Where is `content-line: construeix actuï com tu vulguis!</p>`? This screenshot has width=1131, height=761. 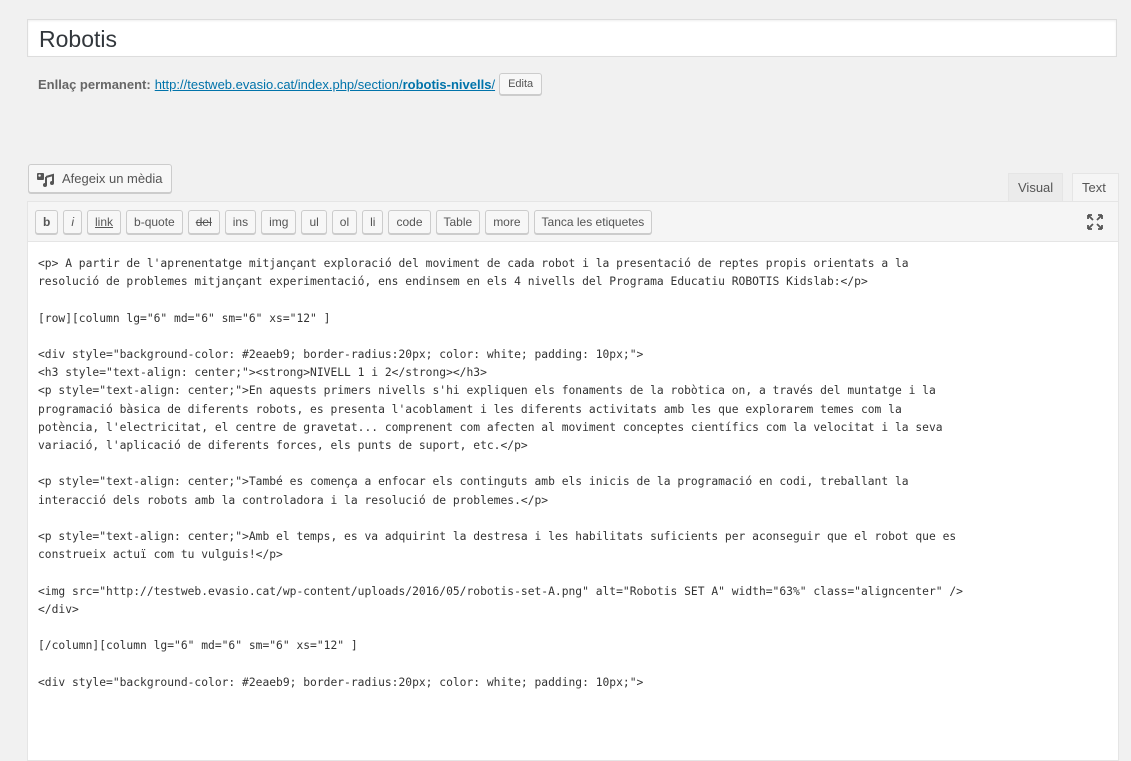
content-line: construeix actuï com tu vulguis!</p> is located at coordinates (160, 555).